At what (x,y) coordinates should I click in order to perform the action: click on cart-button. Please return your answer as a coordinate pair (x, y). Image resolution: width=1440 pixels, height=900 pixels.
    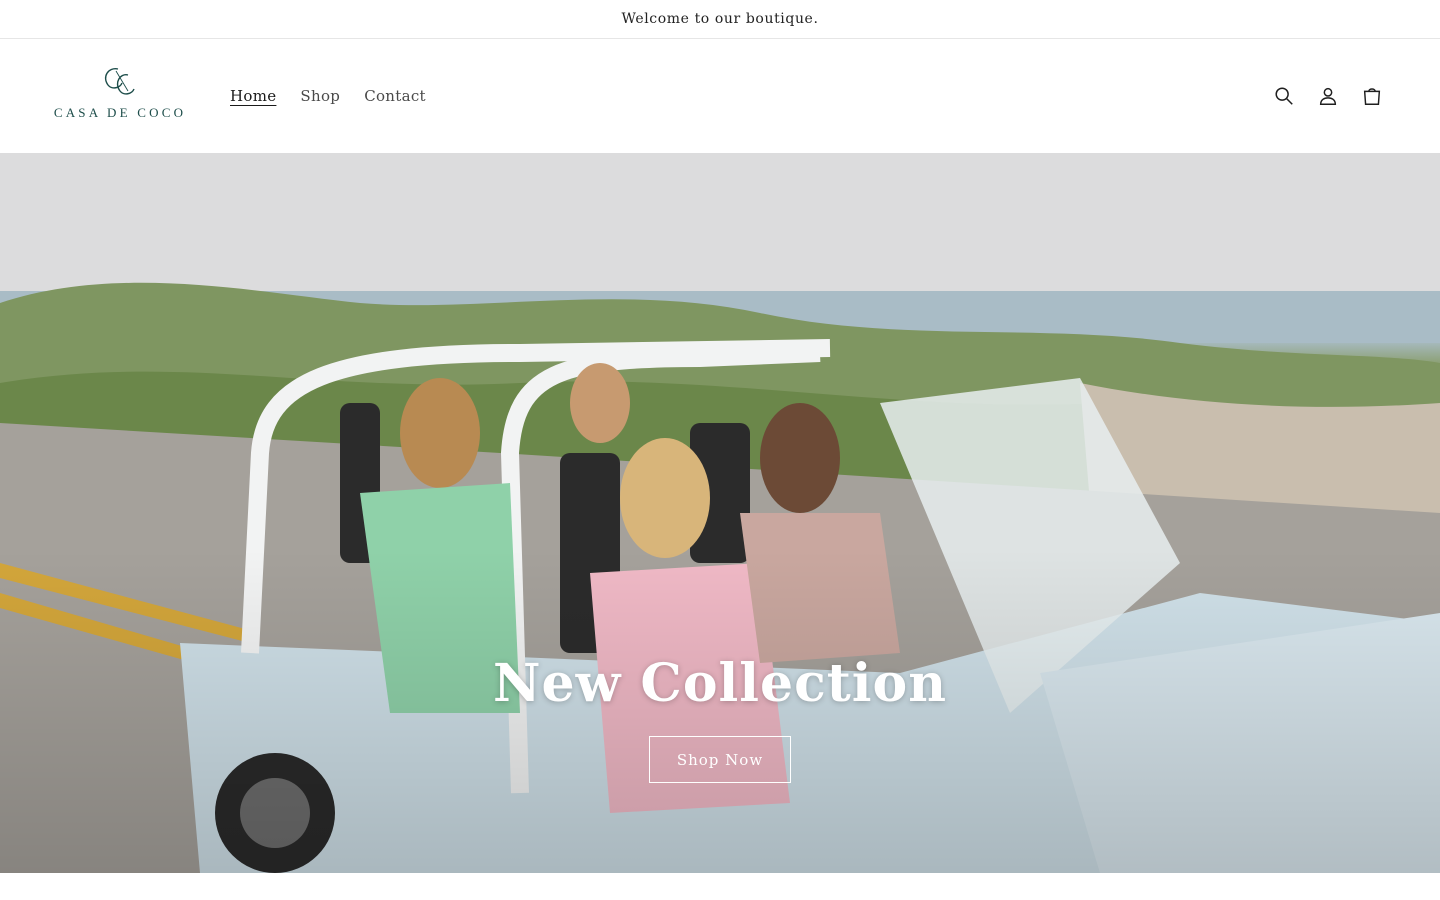
    Looking at the image, I should click on (1372, 96).